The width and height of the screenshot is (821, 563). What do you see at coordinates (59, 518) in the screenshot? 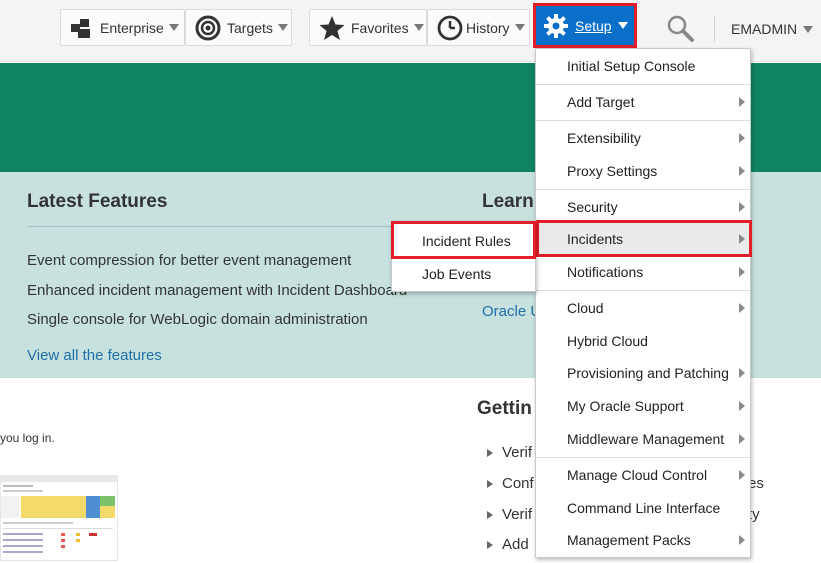
I see `dashboard-thumbnail` at bounding box center [59, 518].